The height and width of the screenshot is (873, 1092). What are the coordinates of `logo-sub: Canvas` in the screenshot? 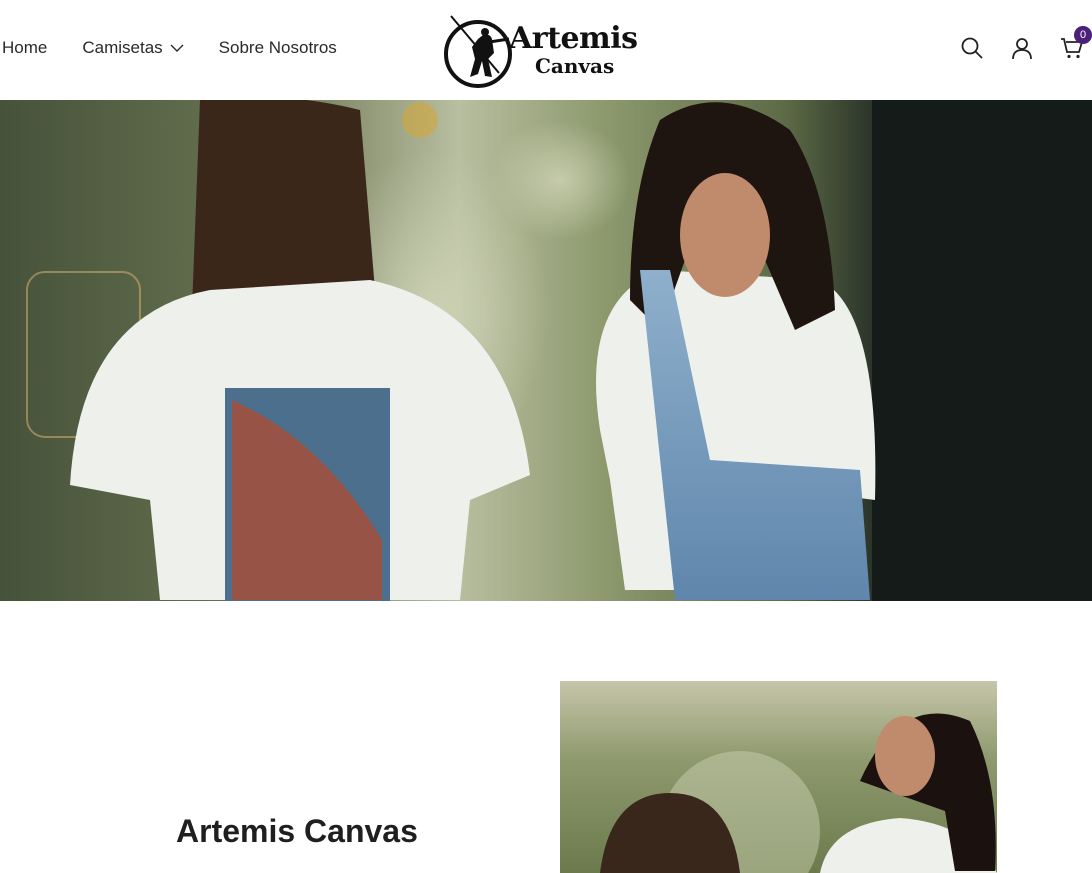 It's located at (575, 66).